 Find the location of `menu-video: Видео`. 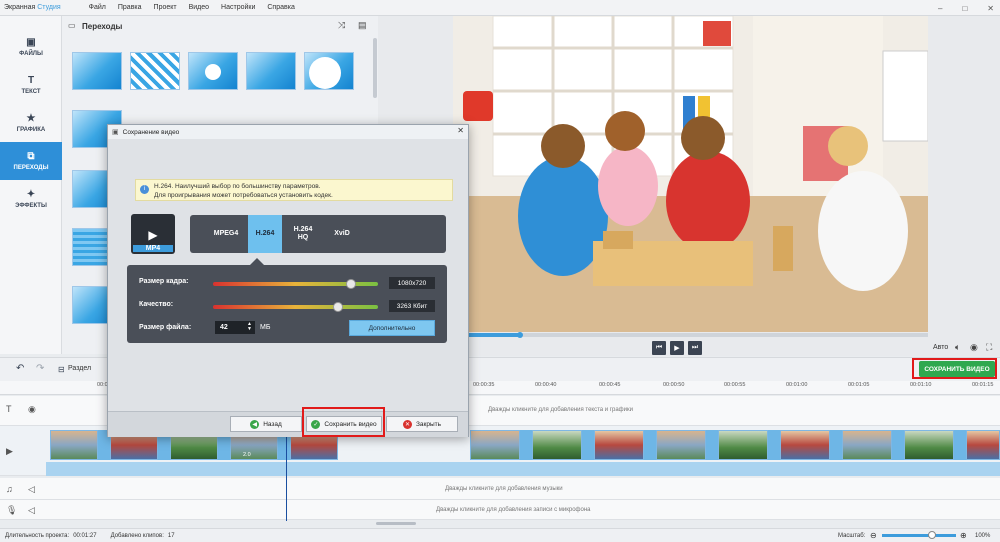

menu-video: Видео is located at coordinates (199, 7).